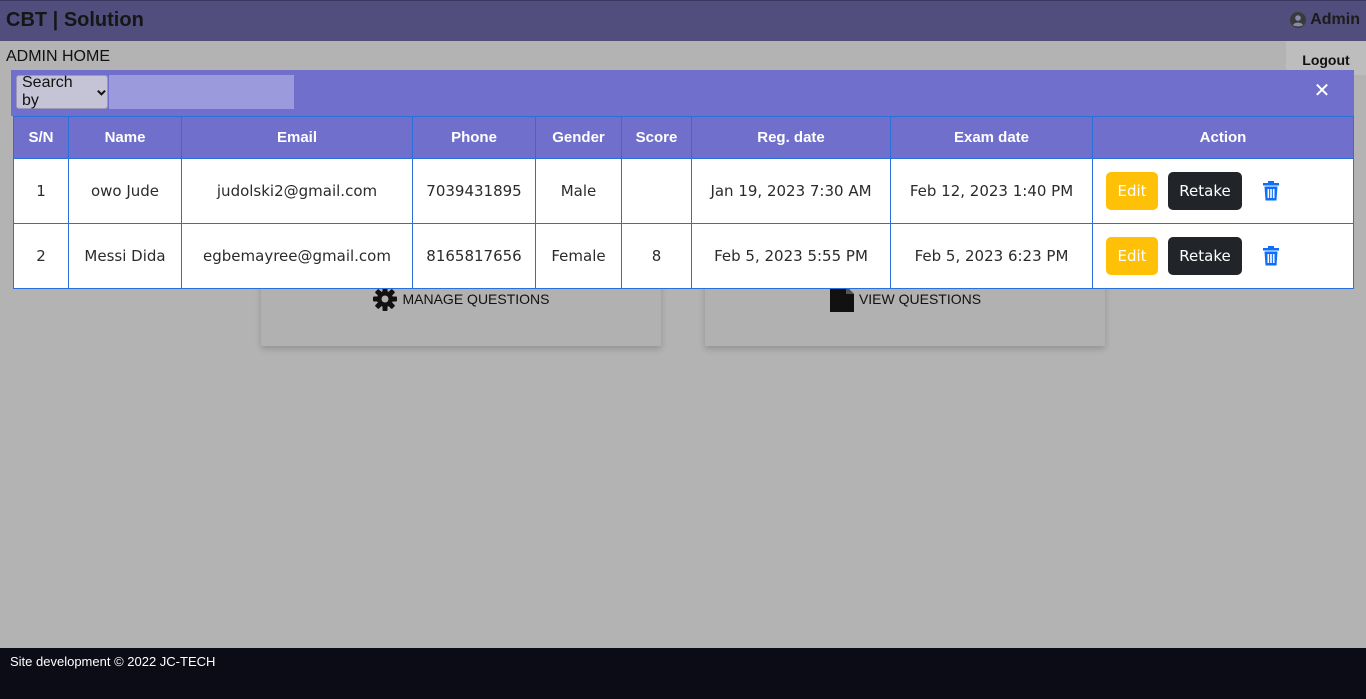  I want to click on manage-questions-label: MANAGE QUESTIONS, so click(476, 299).